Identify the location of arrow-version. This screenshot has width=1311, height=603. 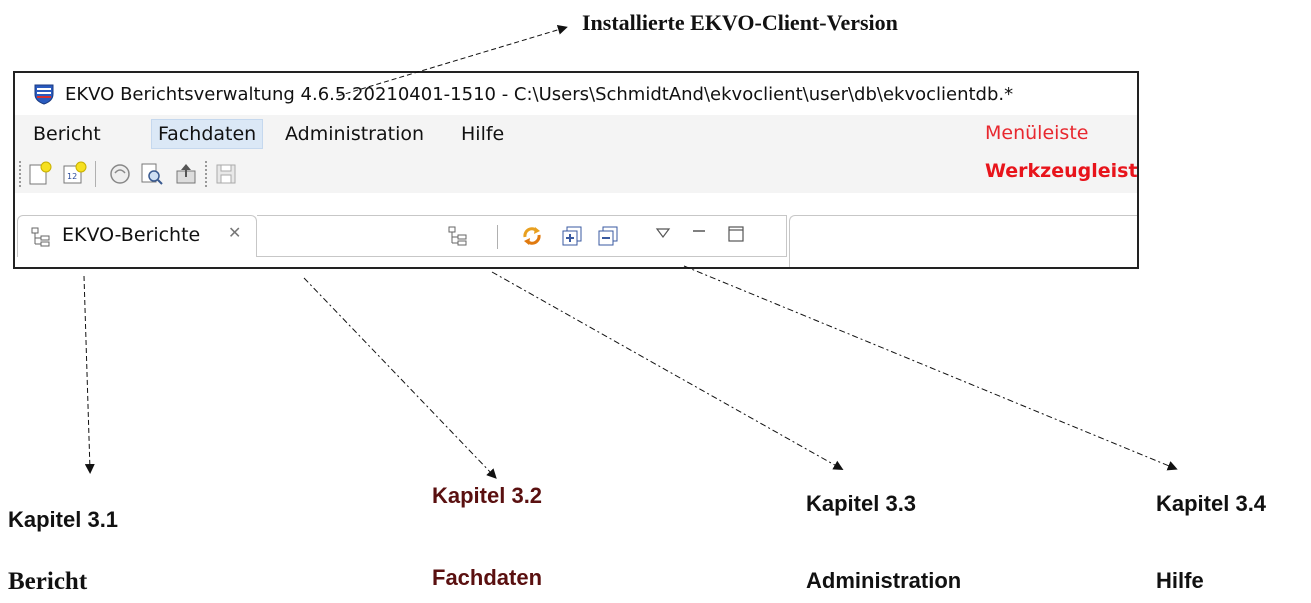
(452, 60).